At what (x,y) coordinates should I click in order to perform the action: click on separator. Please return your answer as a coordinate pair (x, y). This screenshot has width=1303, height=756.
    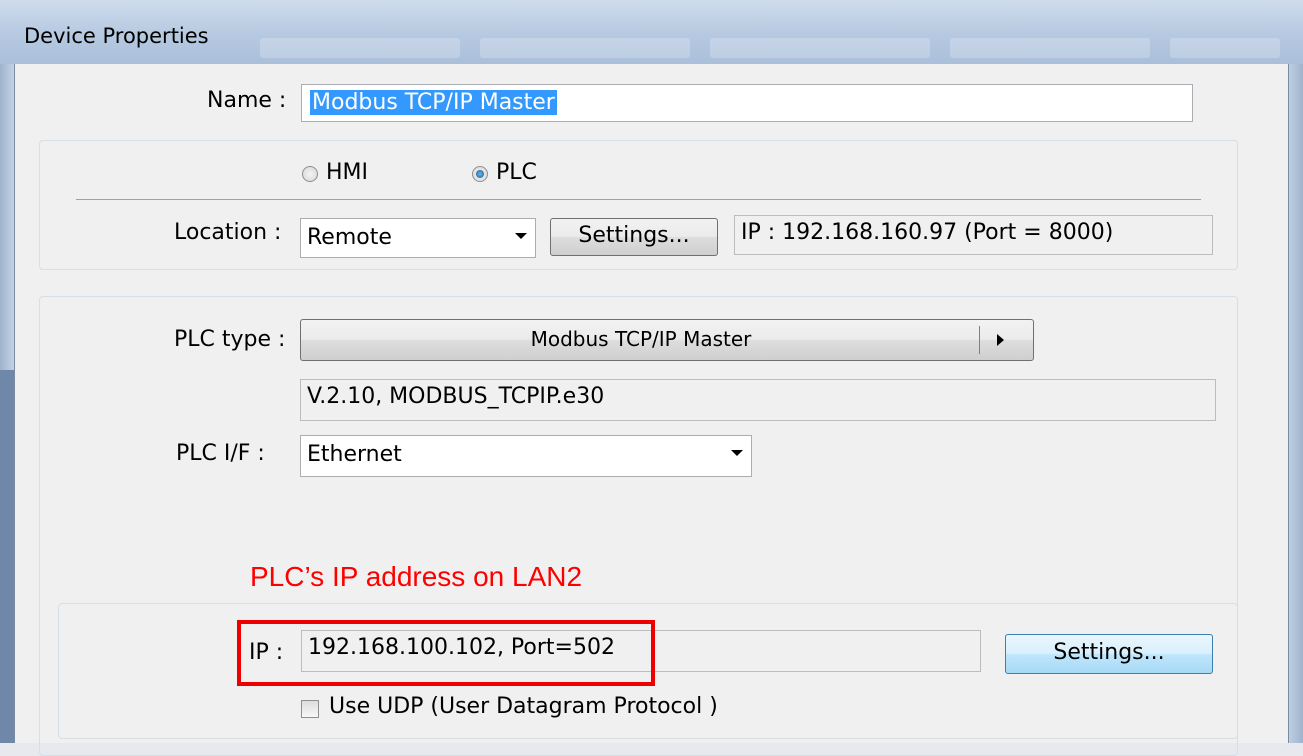
    Looking at the image, I should click on (638, 199).